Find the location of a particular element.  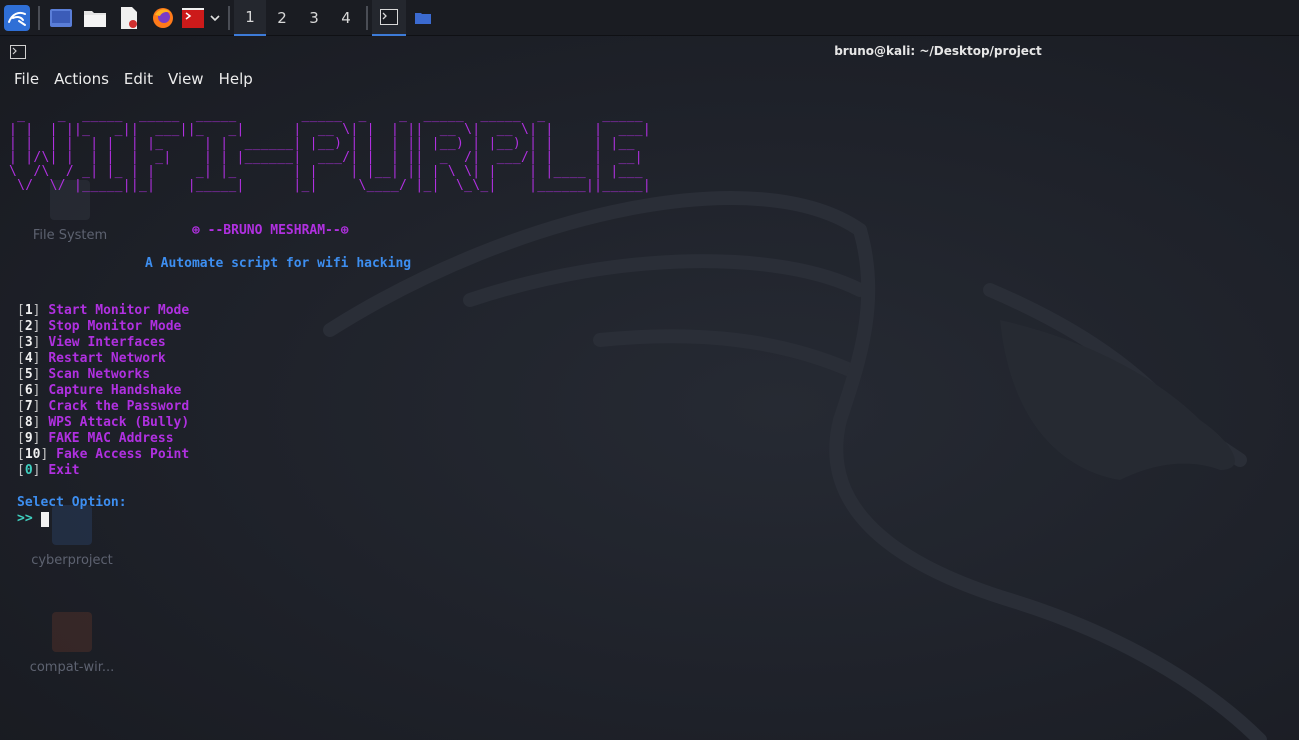

option-line: [10] Fake Access Point is located at coordinates (103, 454).